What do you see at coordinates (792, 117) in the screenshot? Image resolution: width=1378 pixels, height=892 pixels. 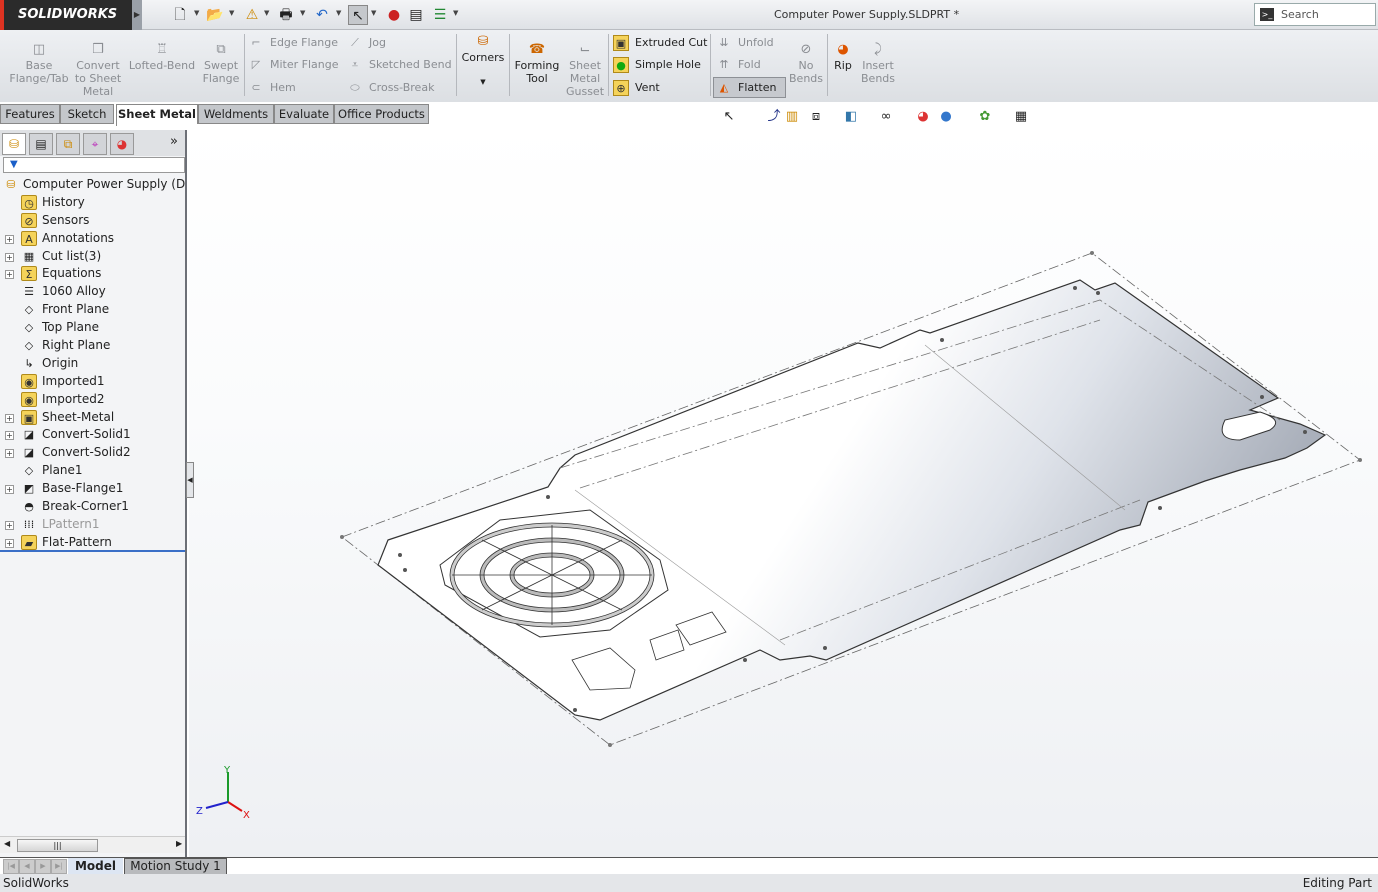 I see `section-view-icon: ▥` at bounding box center [792, 117].